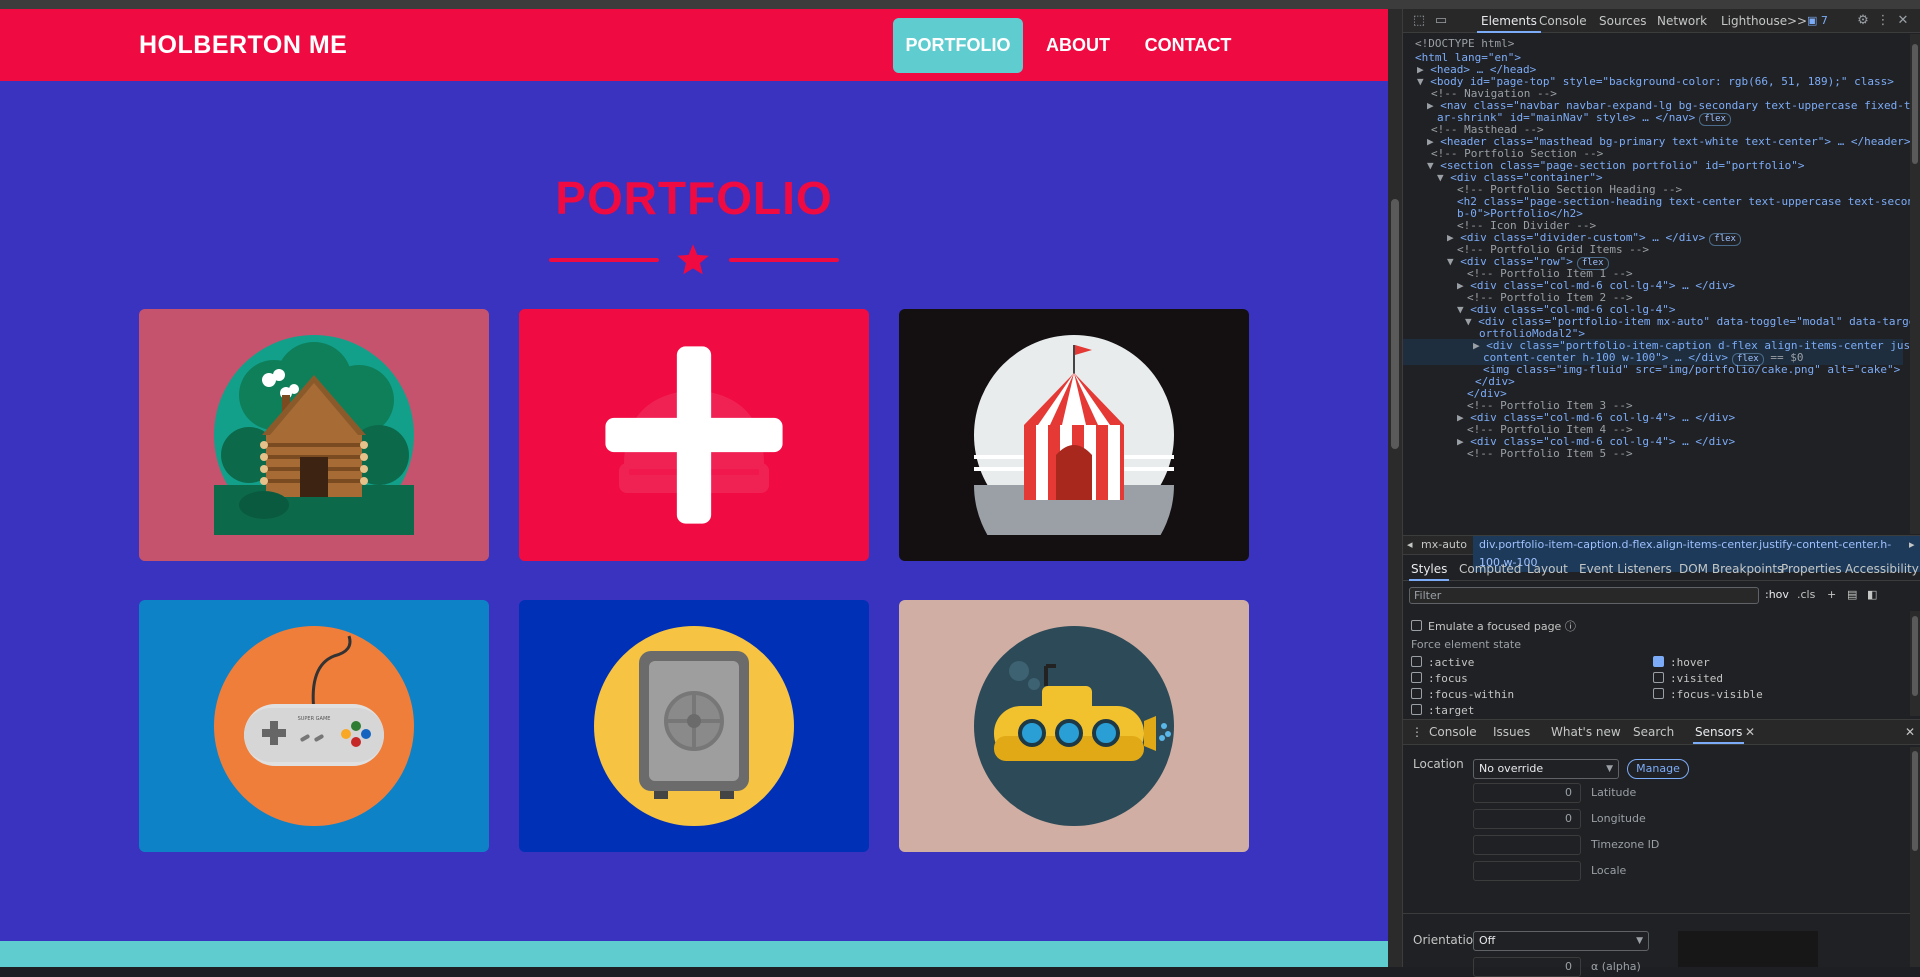  What do you see at coordinates (1719, 732) in the screenshot?
I see `drawer-tab-sensors: Sensors` at bounding box center [1719, 732].